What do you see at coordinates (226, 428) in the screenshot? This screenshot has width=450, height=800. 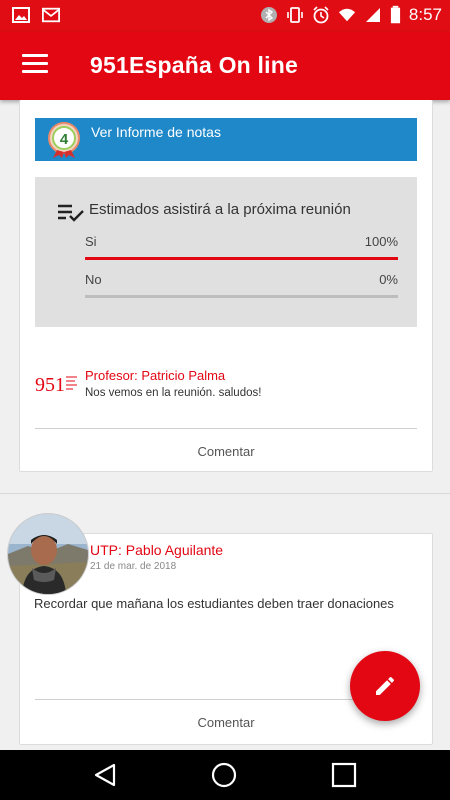 I see `divider` at bounding box center [226, 428].